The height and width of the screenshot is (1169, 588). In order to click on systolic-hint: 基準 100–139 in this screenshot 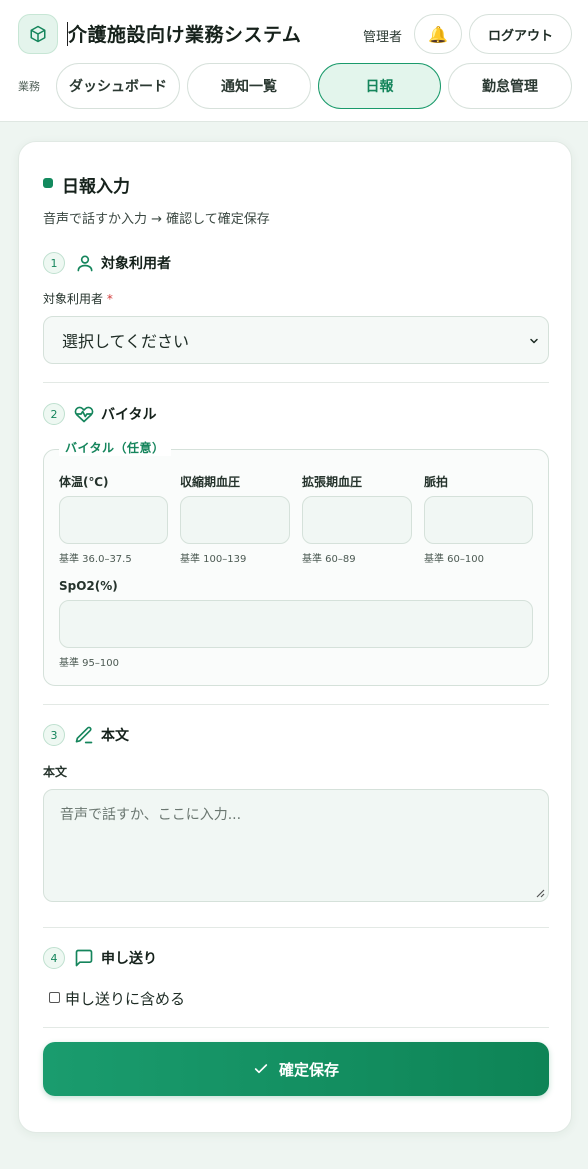, I will do `click(213, 559)`.